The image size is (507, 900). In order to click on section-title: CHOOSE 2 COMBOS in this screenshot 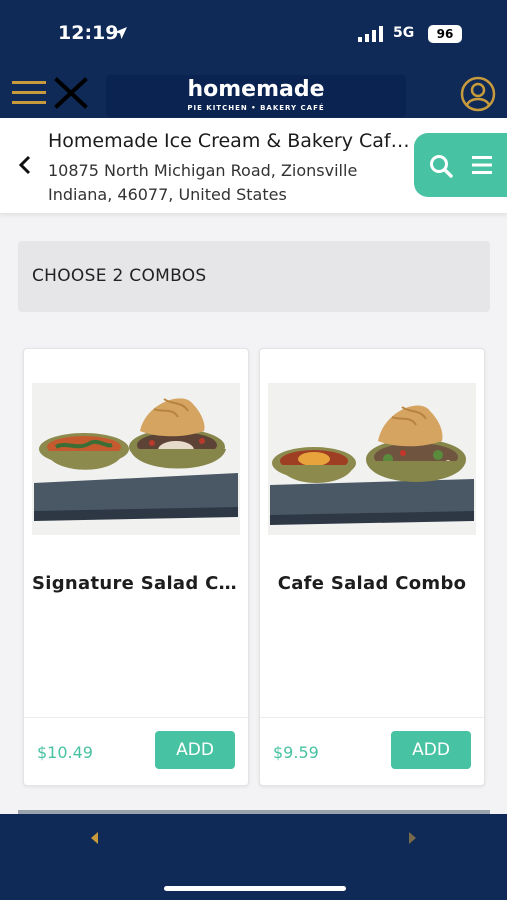, I will do `click(119, 276)`.